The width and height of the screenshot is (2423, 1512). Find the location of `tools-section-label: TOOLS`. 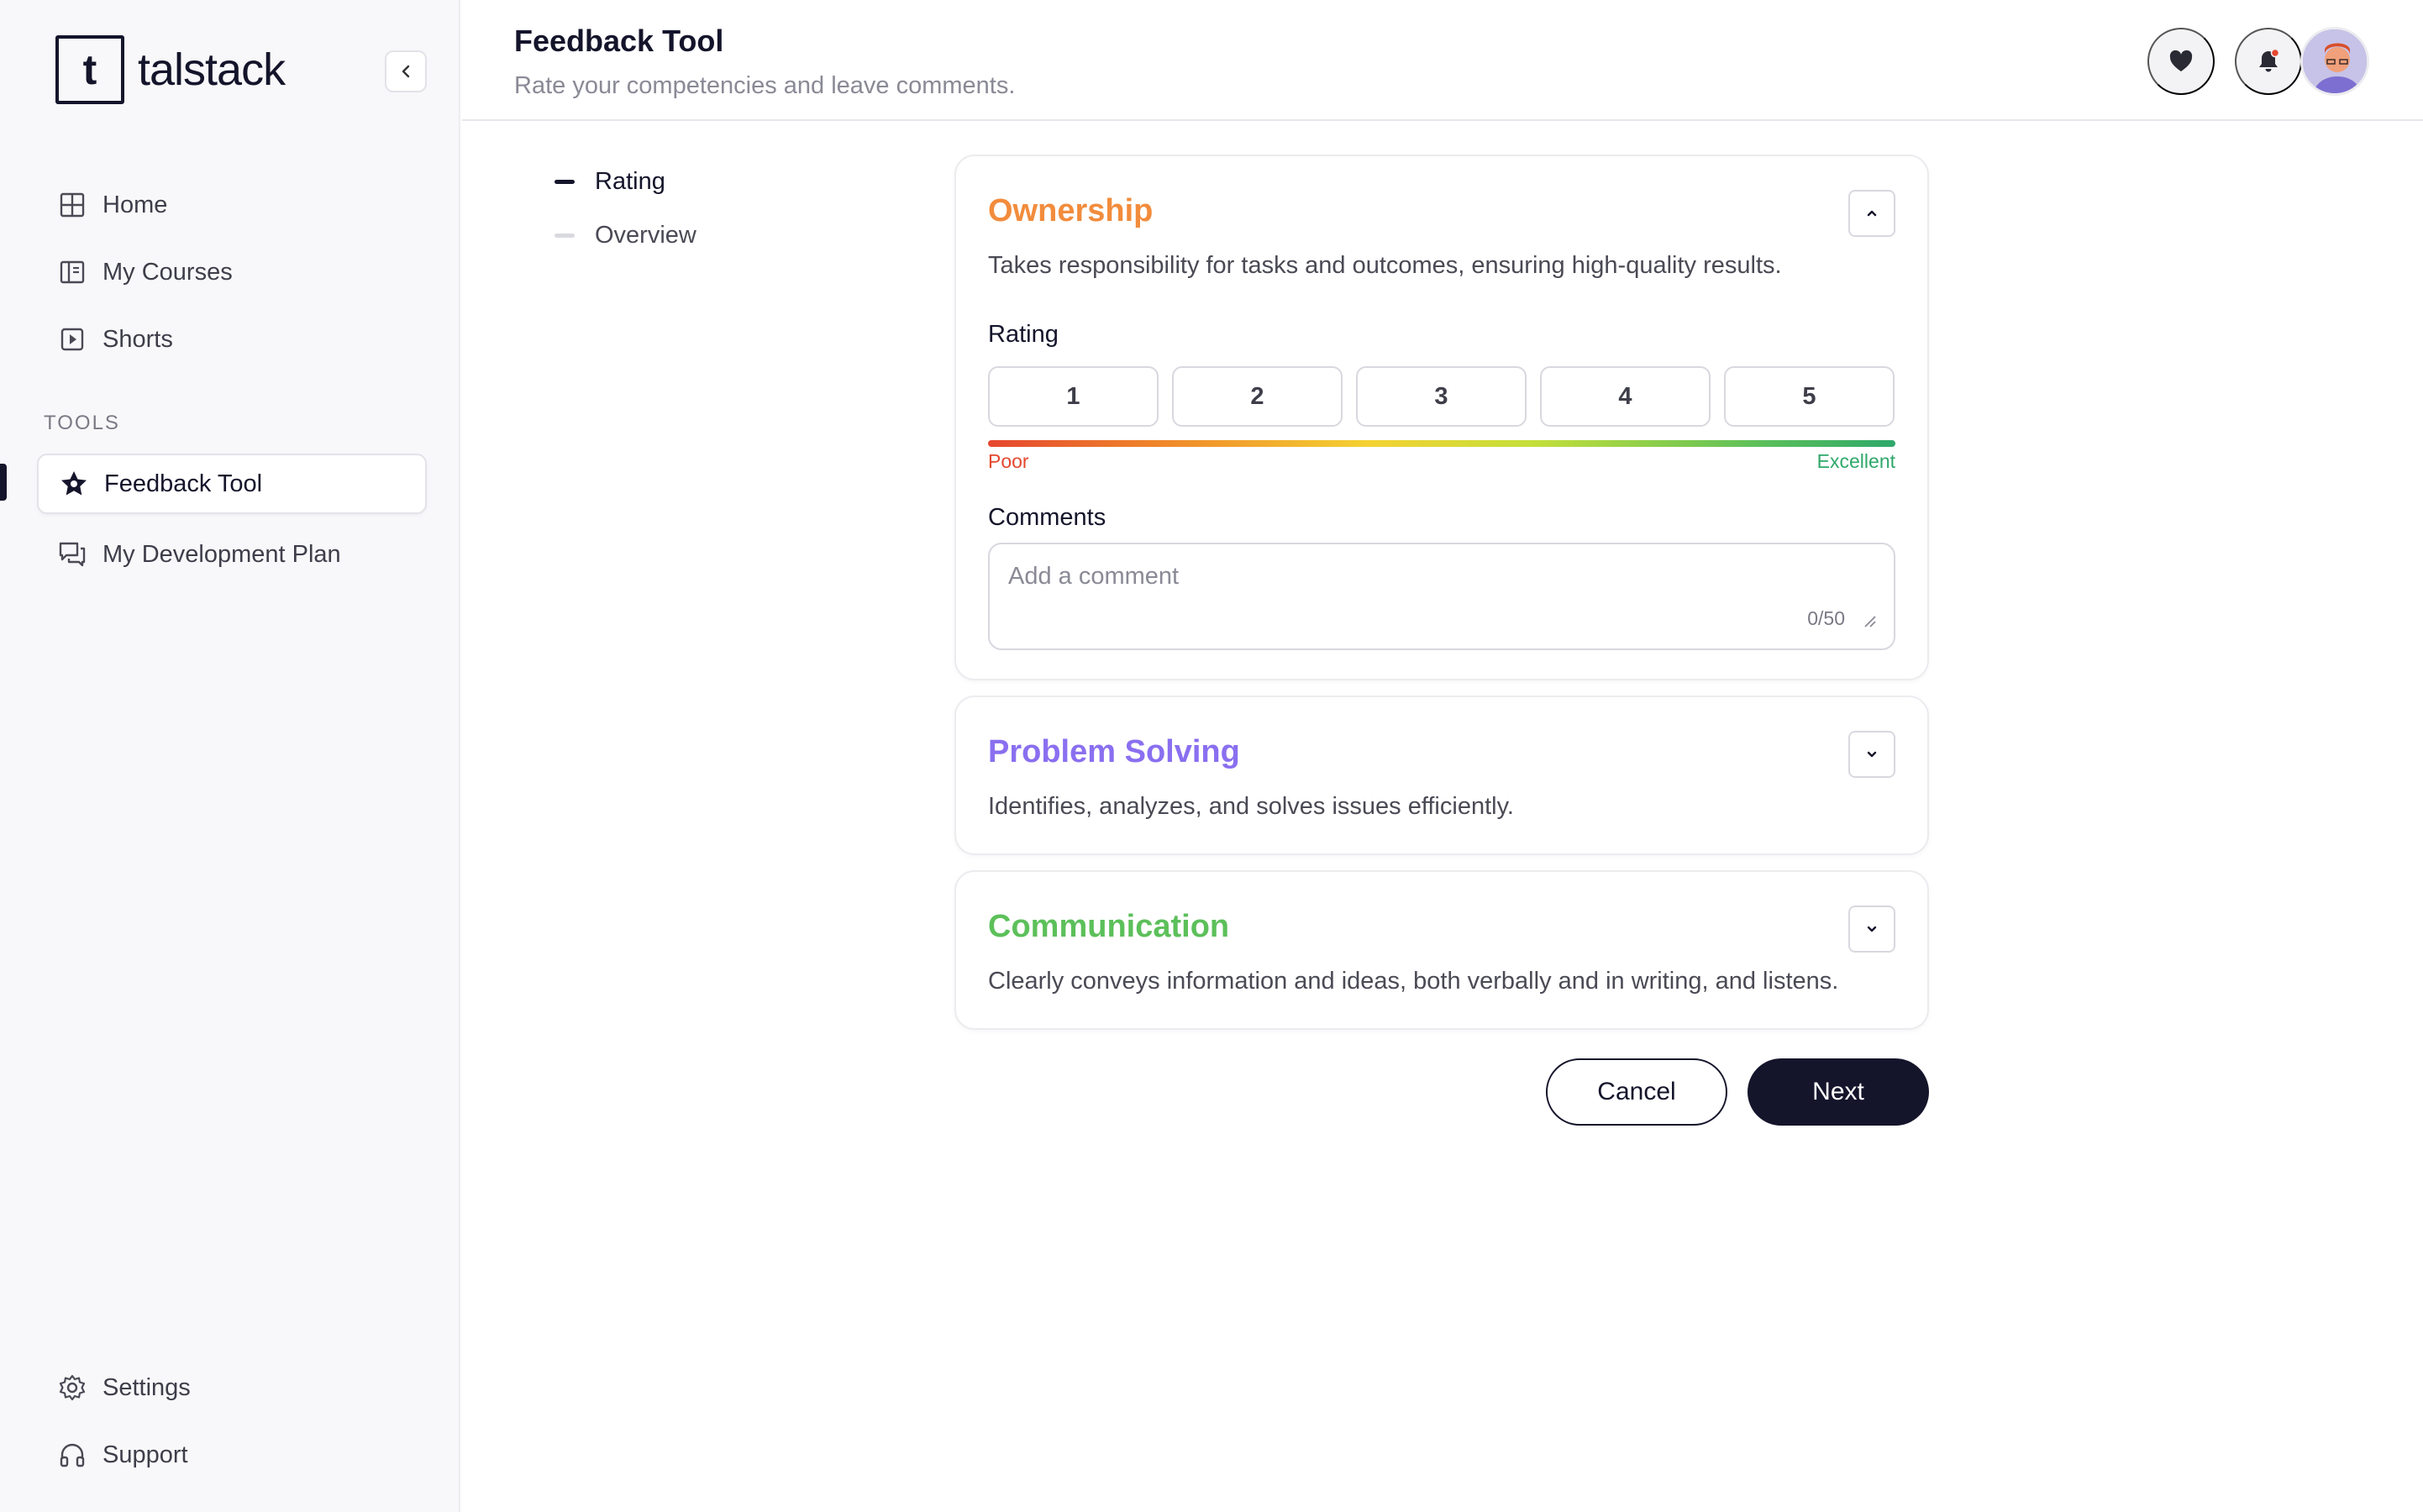

tools-section-label: TOOLS is located at coordinates (82, 423).